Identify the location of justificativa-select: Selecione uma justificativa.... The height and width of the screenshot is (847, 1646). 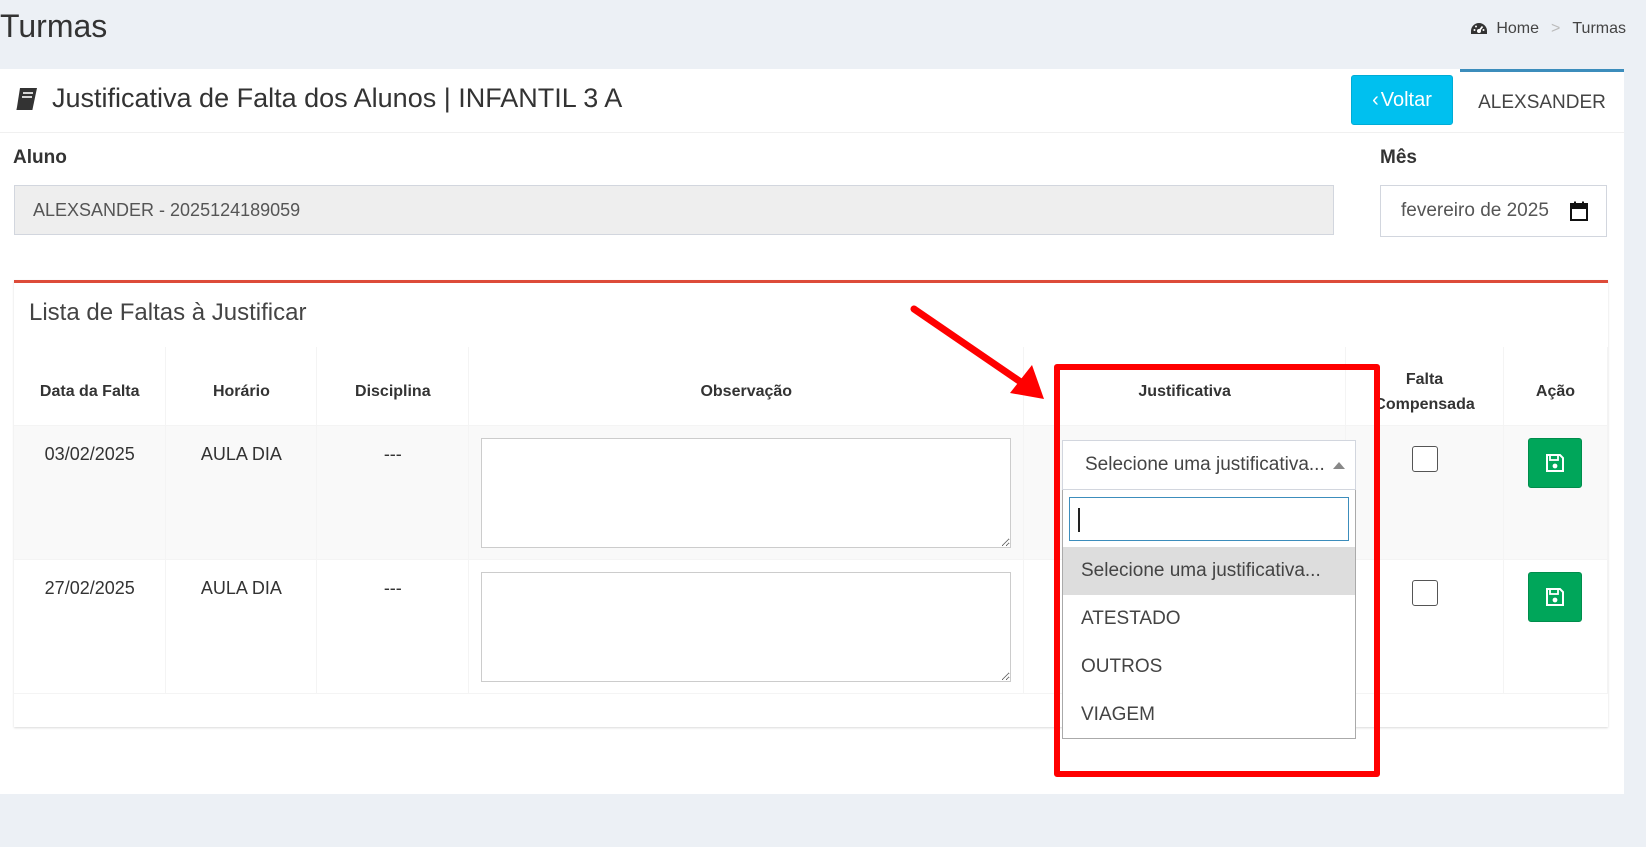
(1209, 465).